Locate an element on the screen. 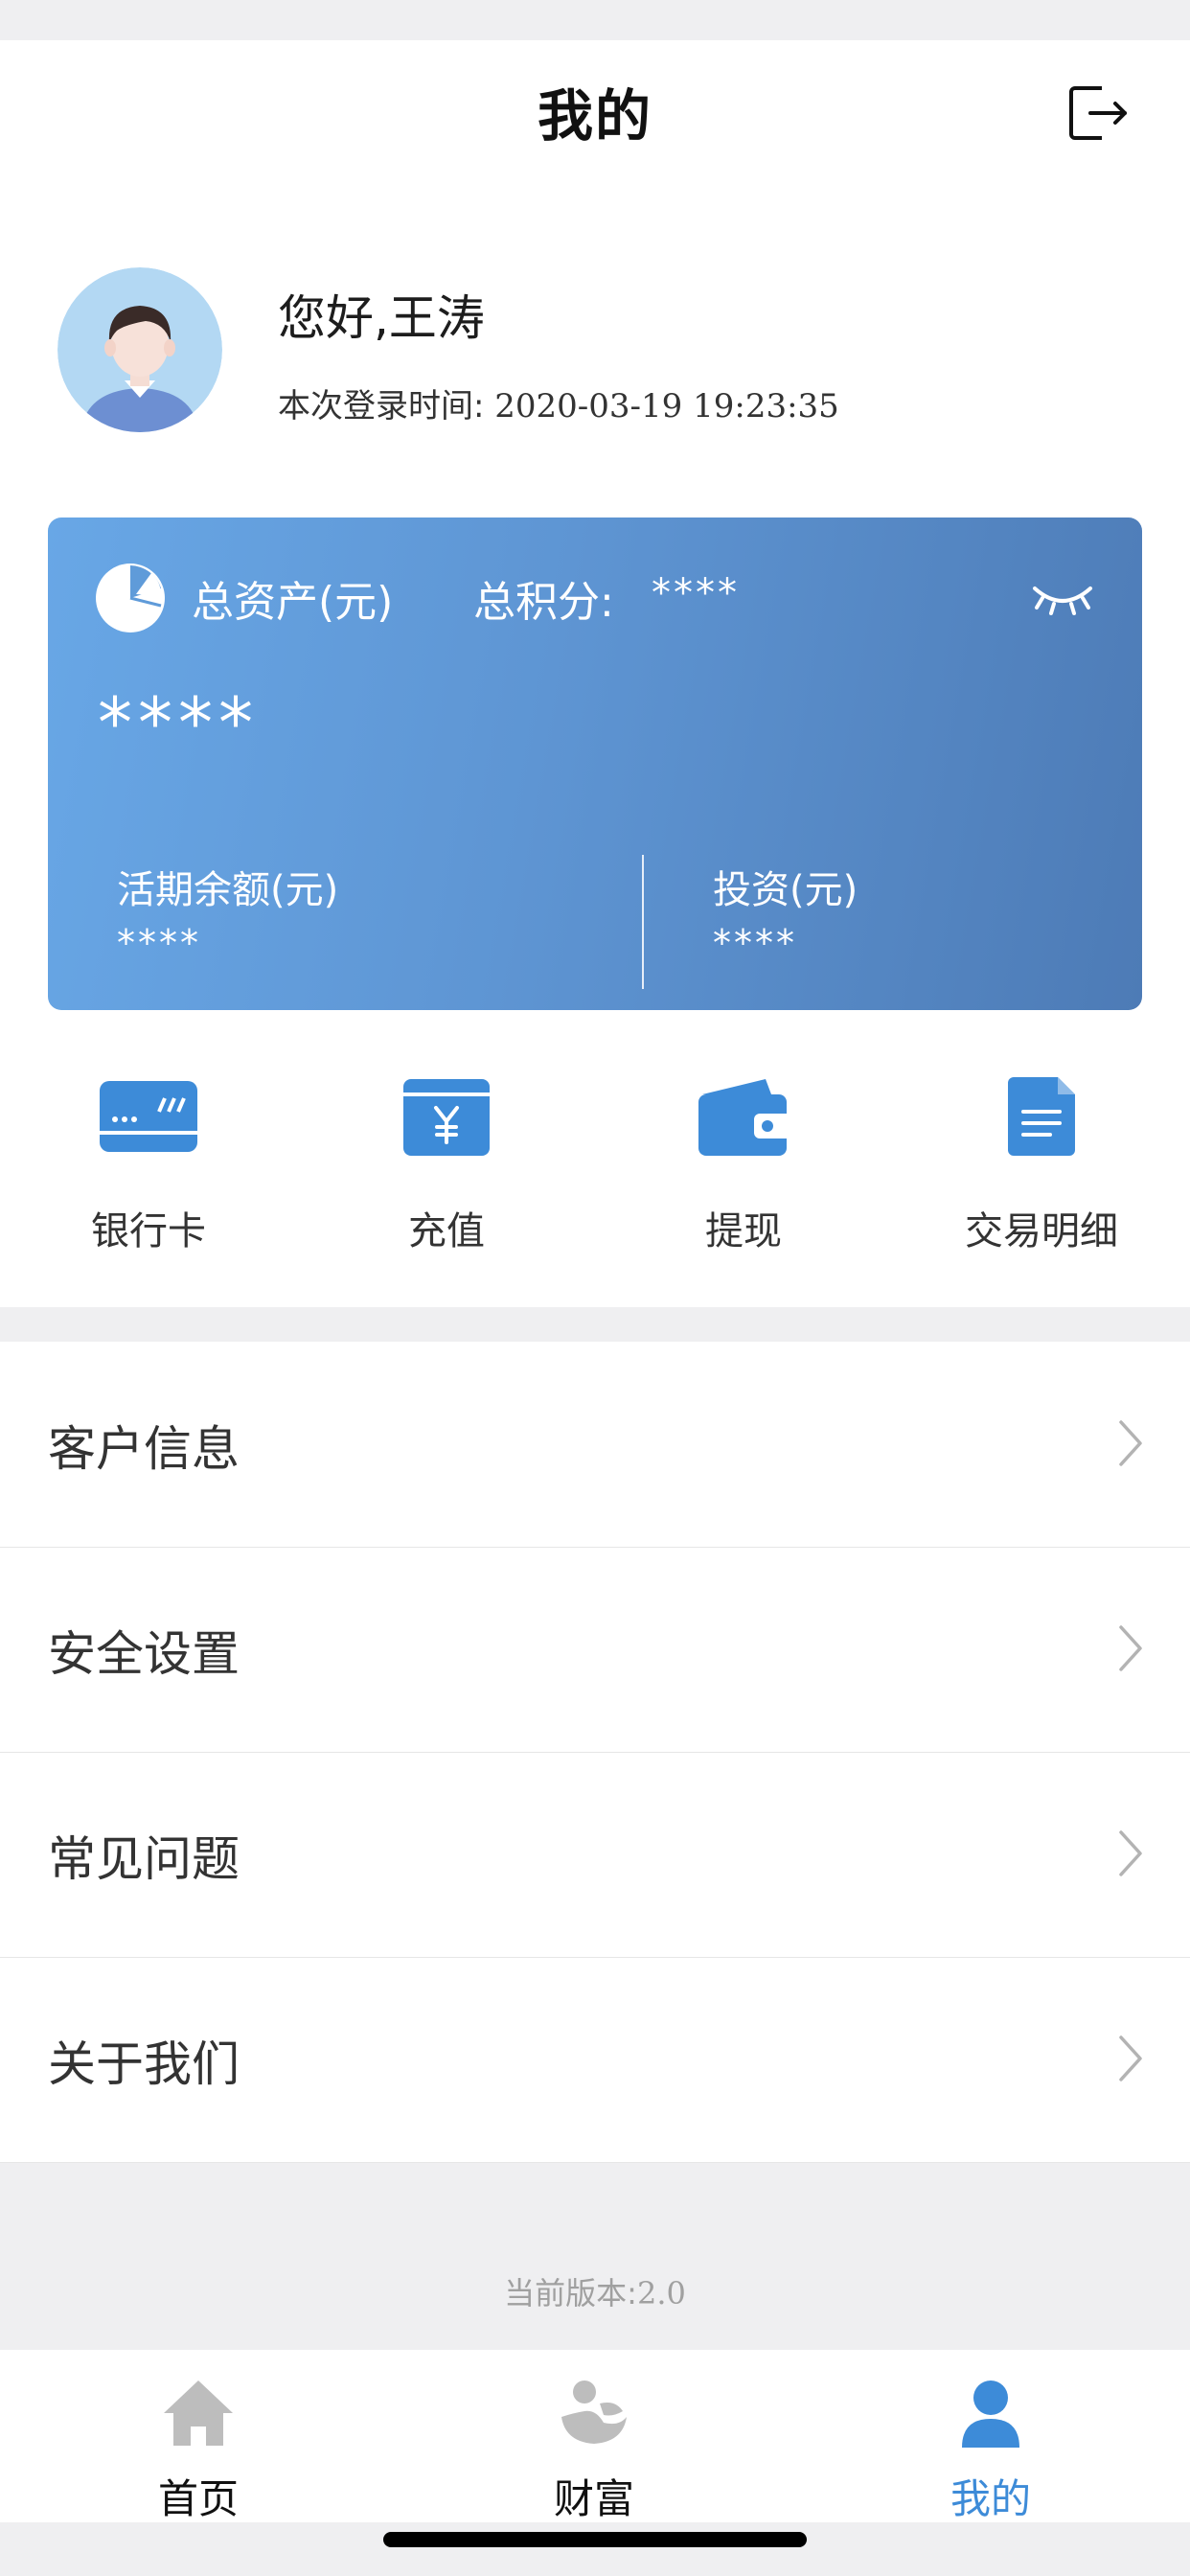 The width and height of the screenshot is (1190, 2576). menu-item-label: 安全设置 is located at coordinates (144, 1654).